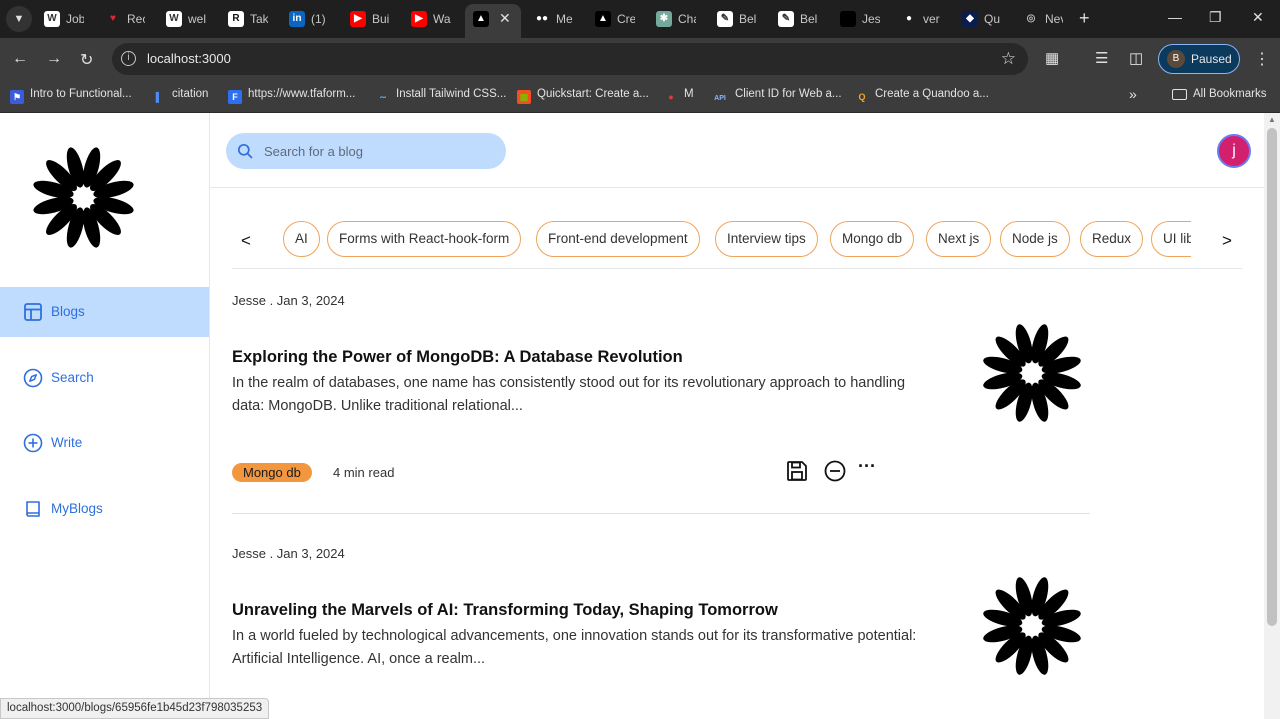 The height and width of the screenshot is (719, 1280). Describe the element at coordinates (872, 239) in the screenshot. I see `category-chip: Mongo db` at that location.